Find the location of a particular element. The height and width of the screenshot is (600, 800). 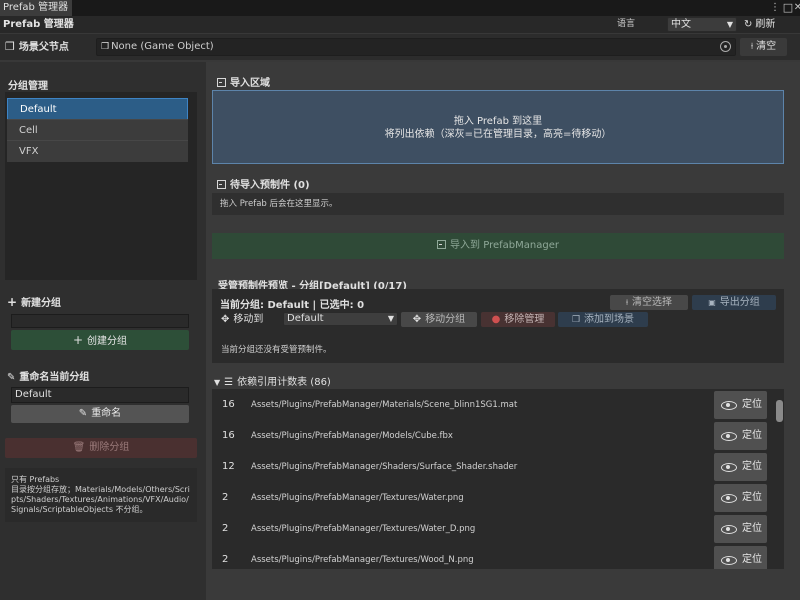

window-header: Prefab 管理器 语言 中文 ▼ ↻ 刷新 is located at coordinates (400, 24).